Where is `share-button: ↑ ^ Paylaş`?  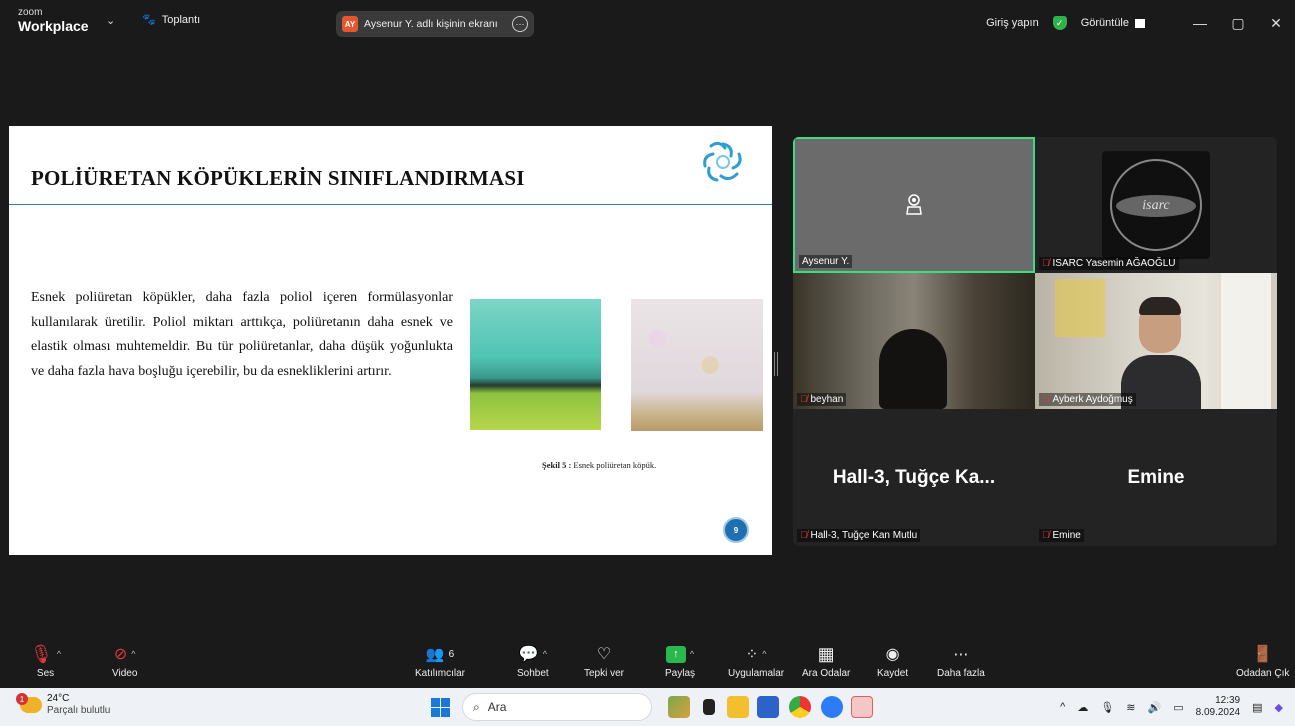
share-button: ↑ ^ Paylaş is located at coordinates (680, 659).